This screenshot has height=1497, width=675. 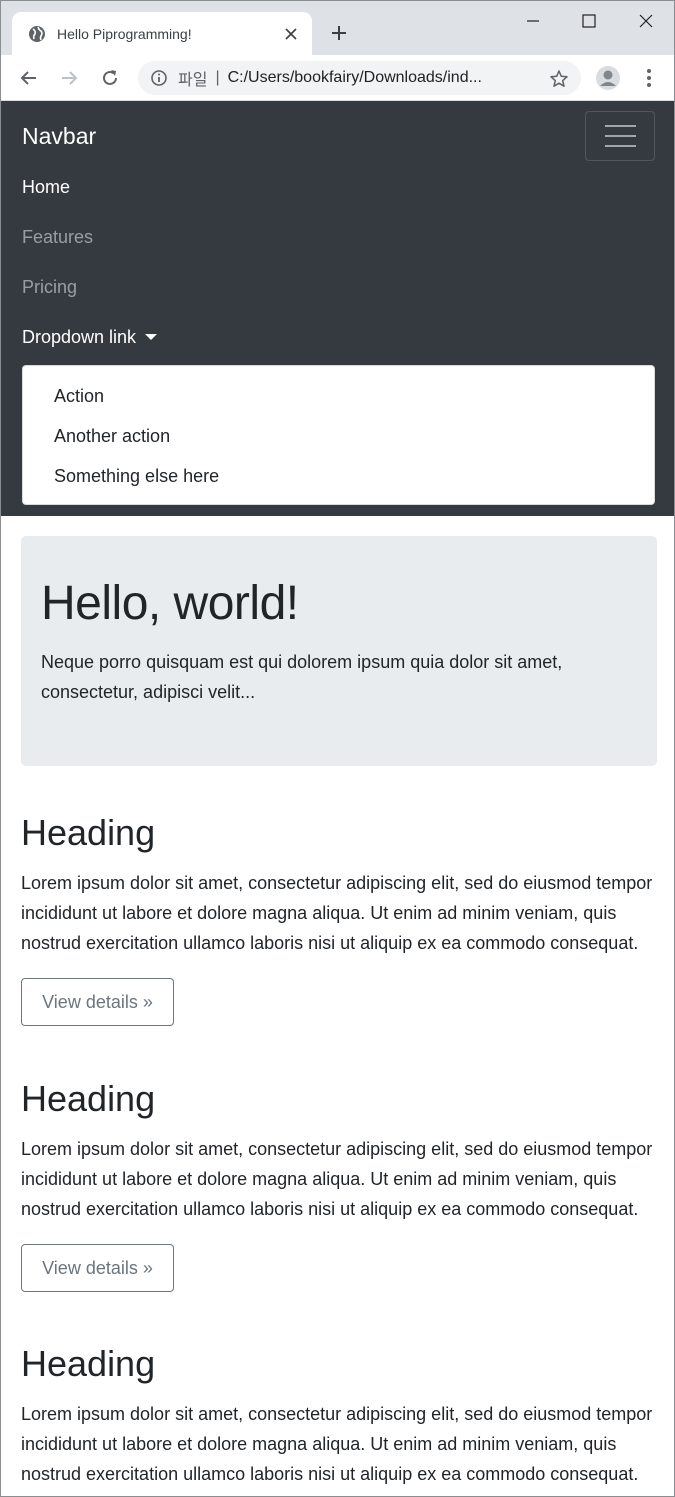 What do you see at coordinates (559, 79) in the screenshot?
I see `bookmark-star-icon` at bounding box center [559, 79].